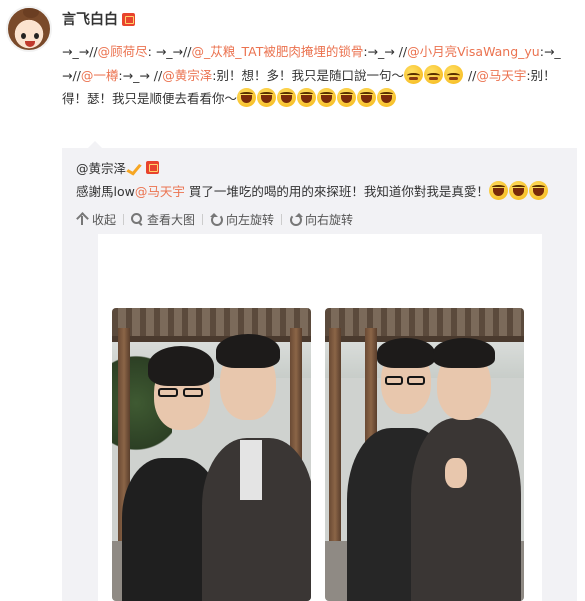  Describe the element at coordinates (135, 167) in the screenshot. I see `verified-v-icon` at that location.